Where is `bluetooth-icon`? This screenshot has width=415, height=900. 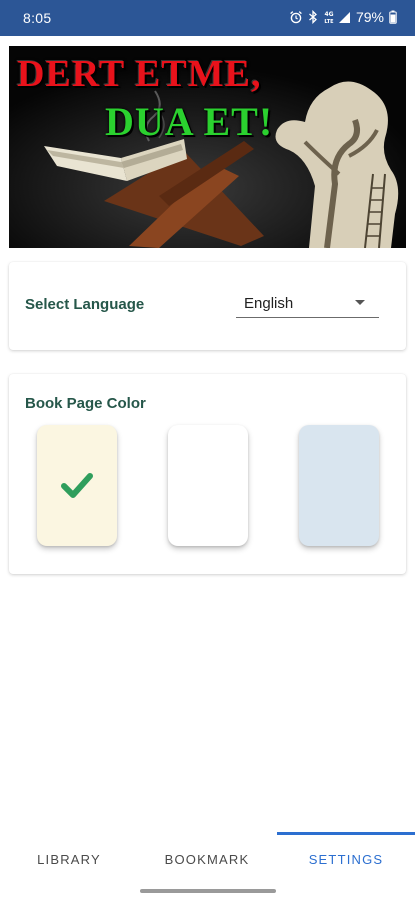 bluetooth-icon is located at coordinates (313, 17).